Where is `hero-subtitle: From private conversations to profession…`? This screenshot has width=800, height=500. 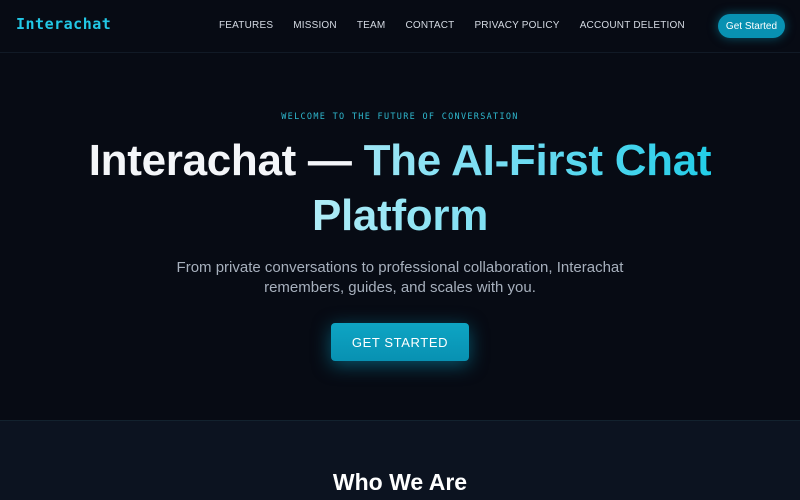 hero-subtitle: From private conversations to profession… is located at coordinates (400, 277).